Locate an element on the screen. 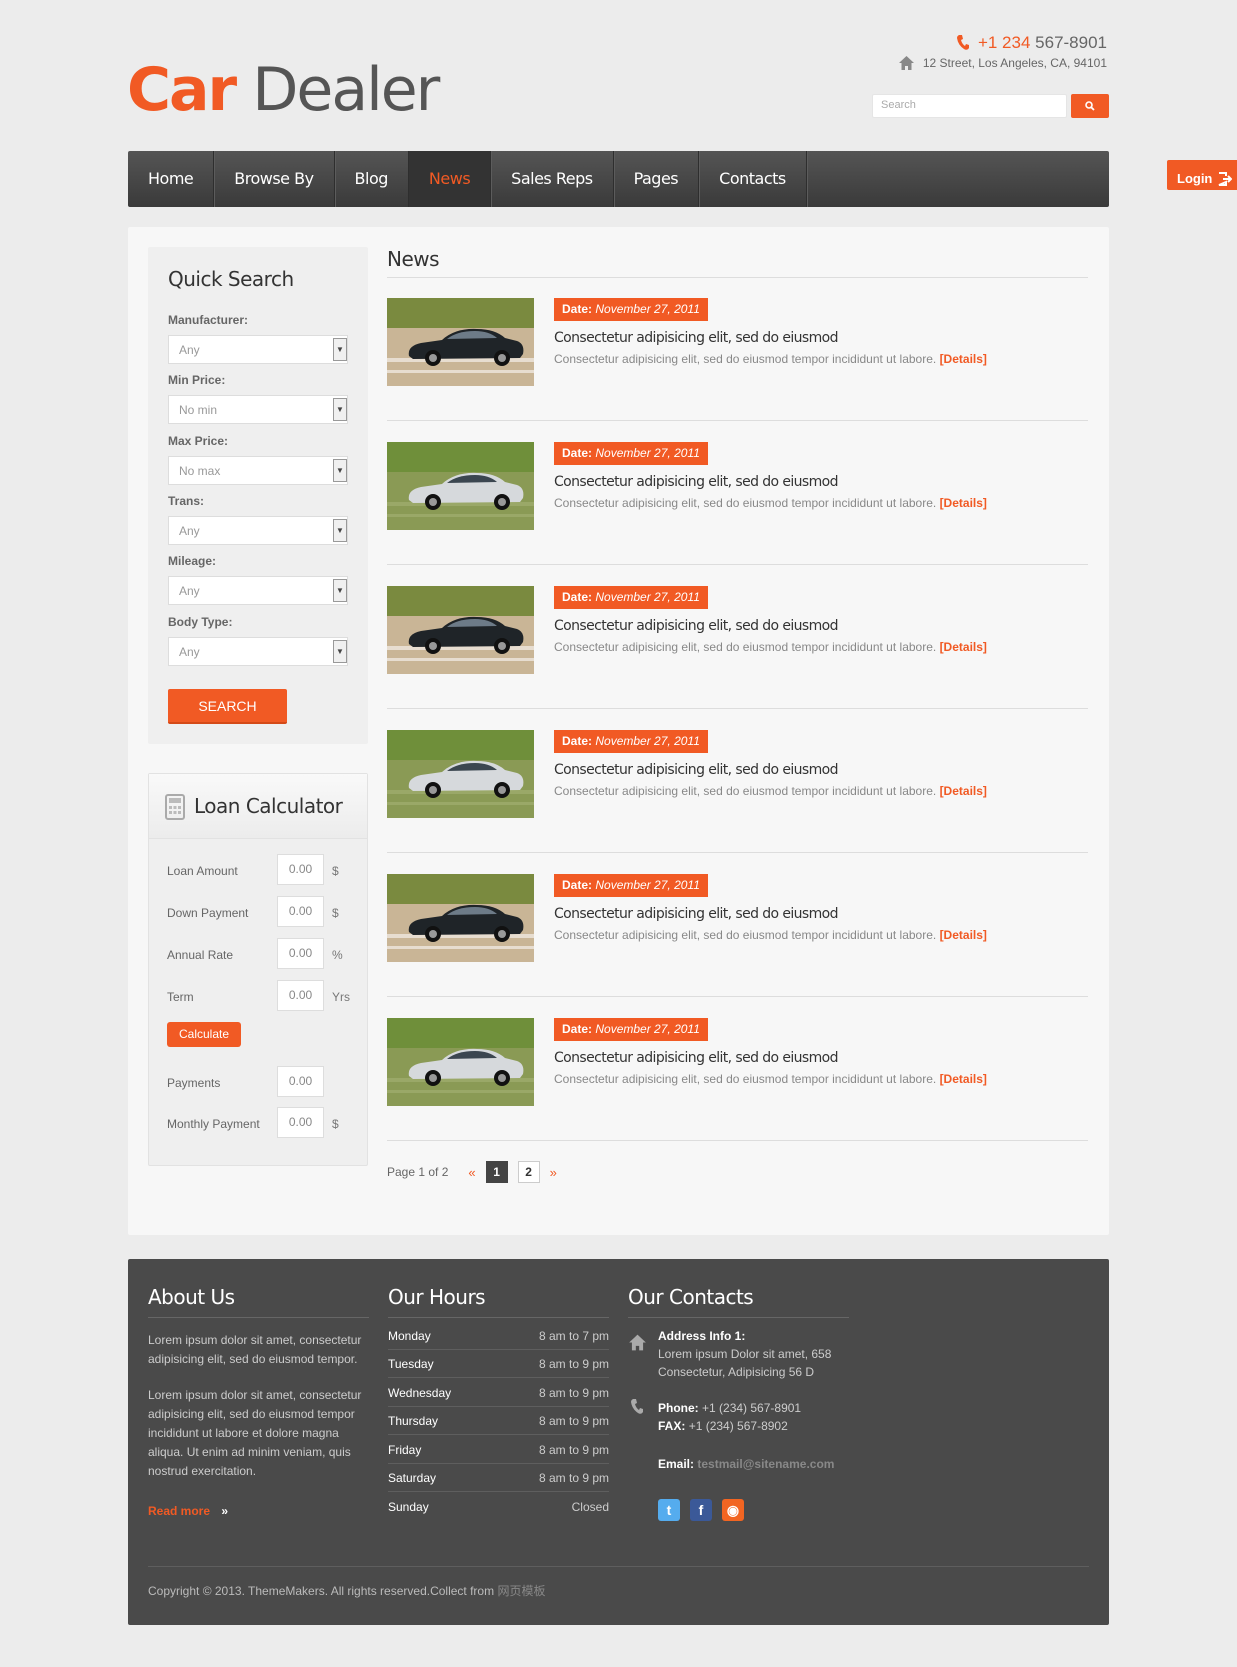  body-type-select: Any ▼ is located at coordinates (258, 651).